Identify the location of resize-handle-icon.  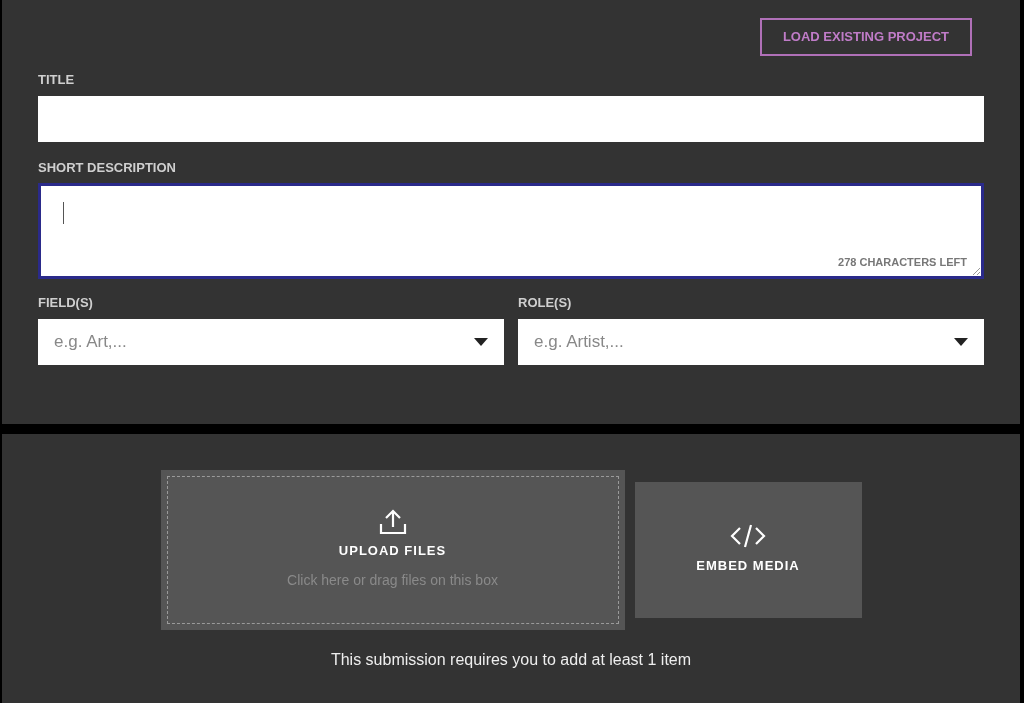
(976, 271).